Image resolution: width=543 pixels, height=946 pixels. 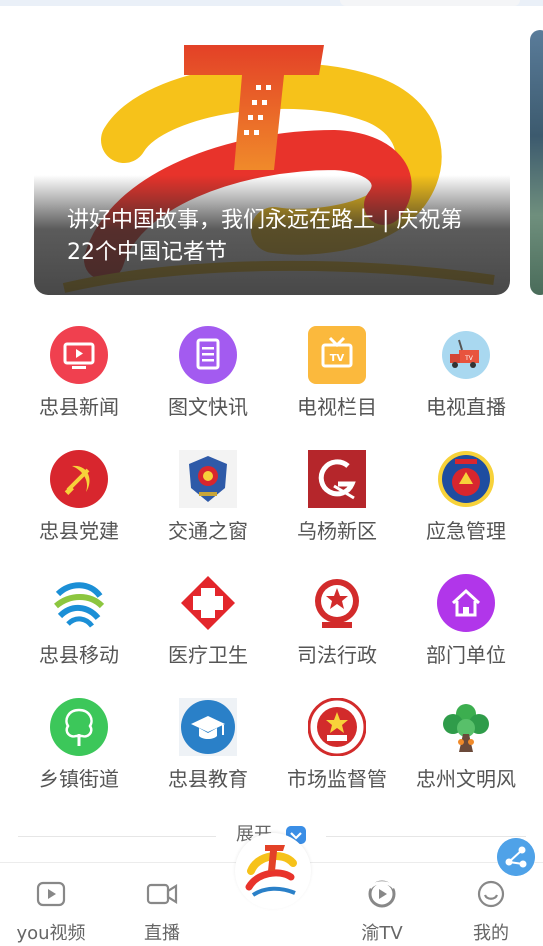 I want to click on grid-item-label: 忠县移动, so click(x=79, y=655).